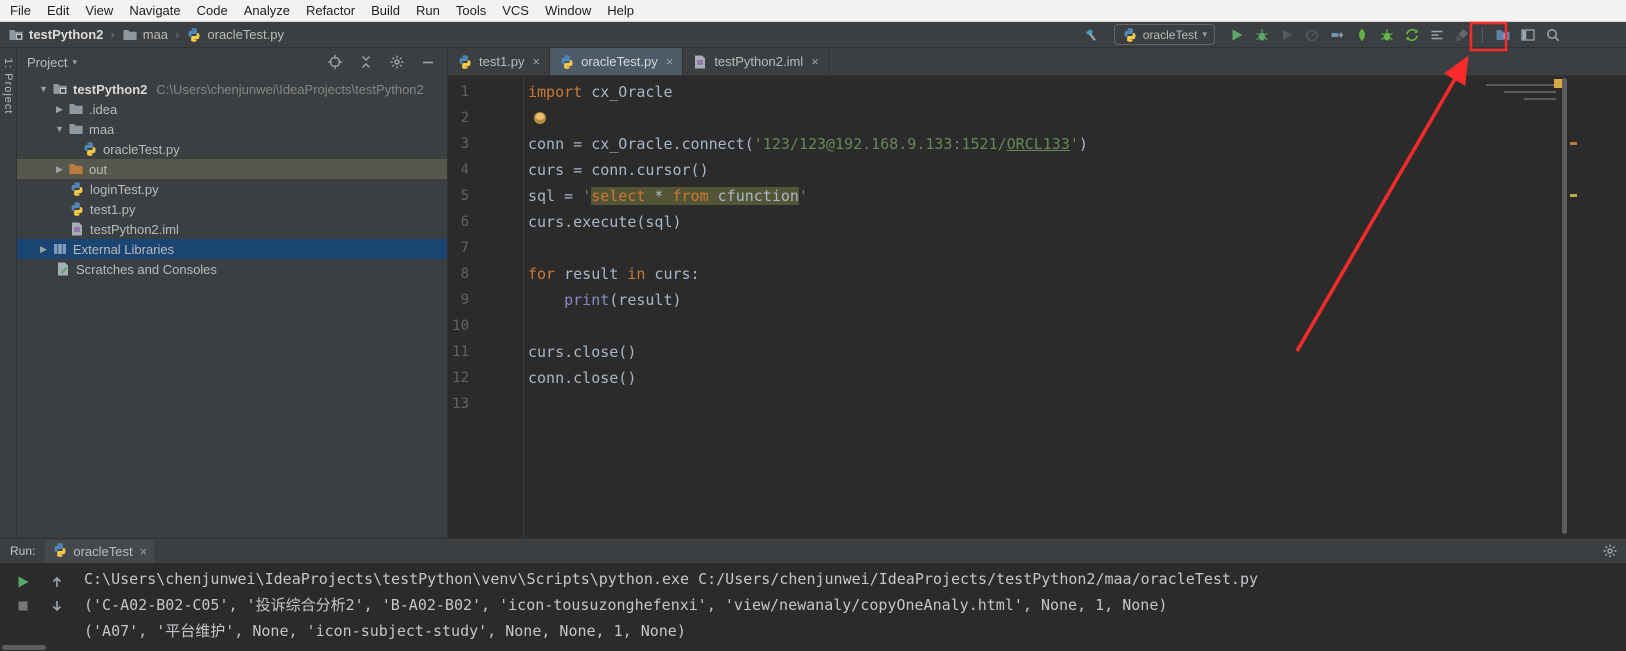 This screenshot has width=1626, height=651. I want to click on project-stripe-button: 1: Project, so click(8, 86).